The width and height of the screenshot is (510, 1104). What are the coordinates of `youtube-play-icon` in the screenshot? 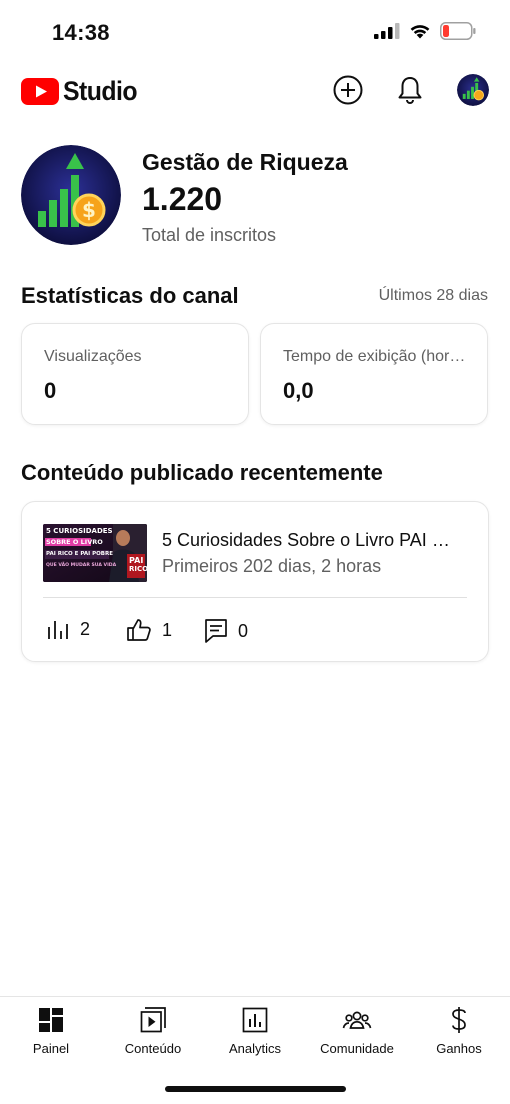 It's located at (40, 91).